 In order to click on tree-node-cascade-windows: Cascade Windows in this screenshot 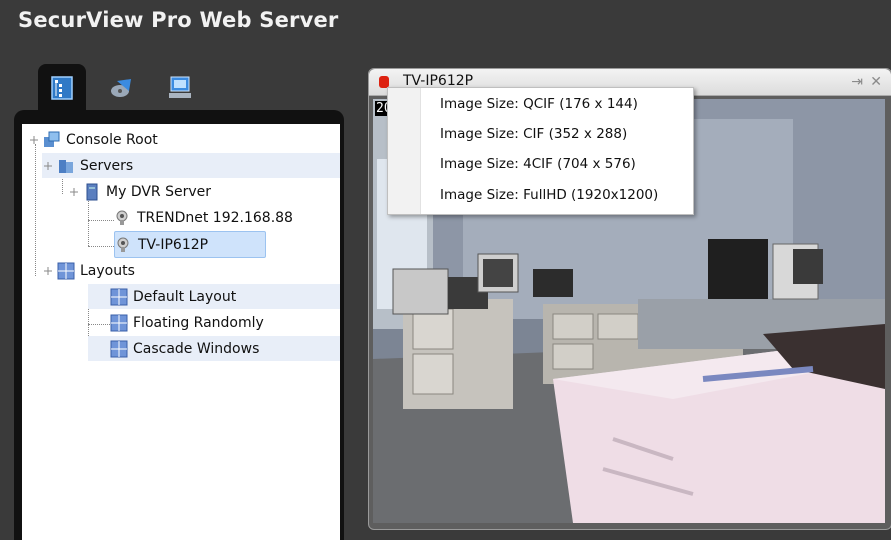, I will do `click(214, 348)`.